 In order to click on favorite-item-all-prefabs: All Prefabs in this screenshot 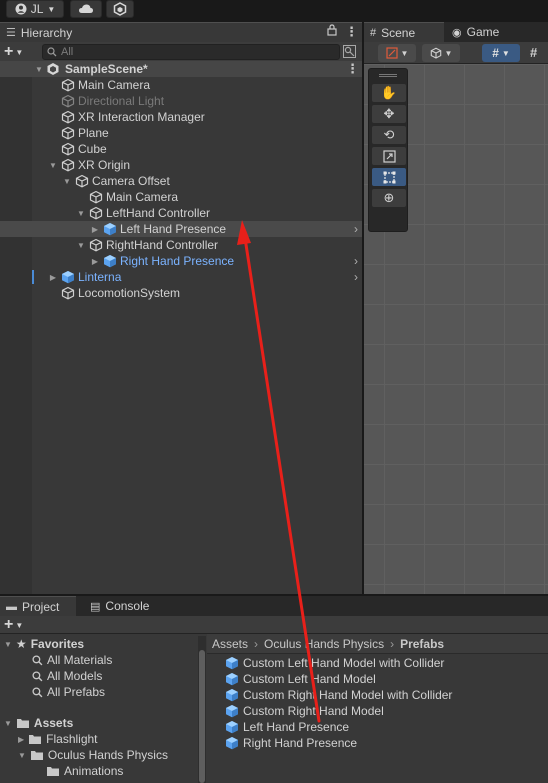, I will do `click(68, 692)`.